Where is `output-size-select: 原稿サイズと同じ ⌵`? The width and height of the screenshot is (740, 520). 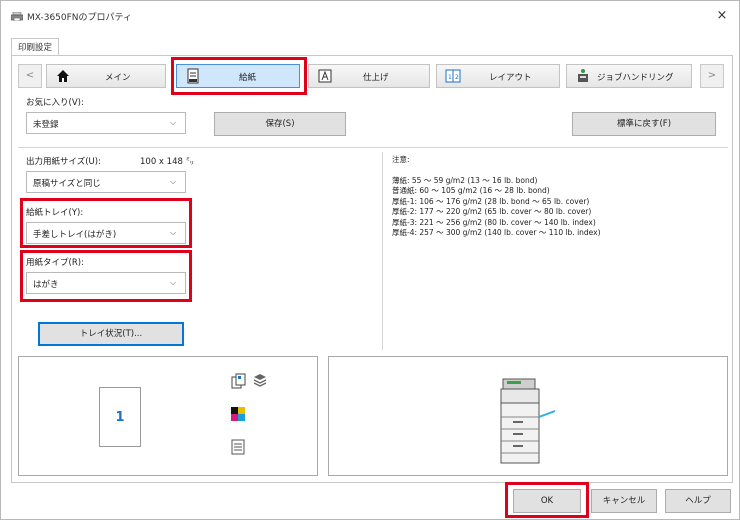
output-size-select: 原稿サイズと同じ ⌵ is located at coordinates (106, 182).